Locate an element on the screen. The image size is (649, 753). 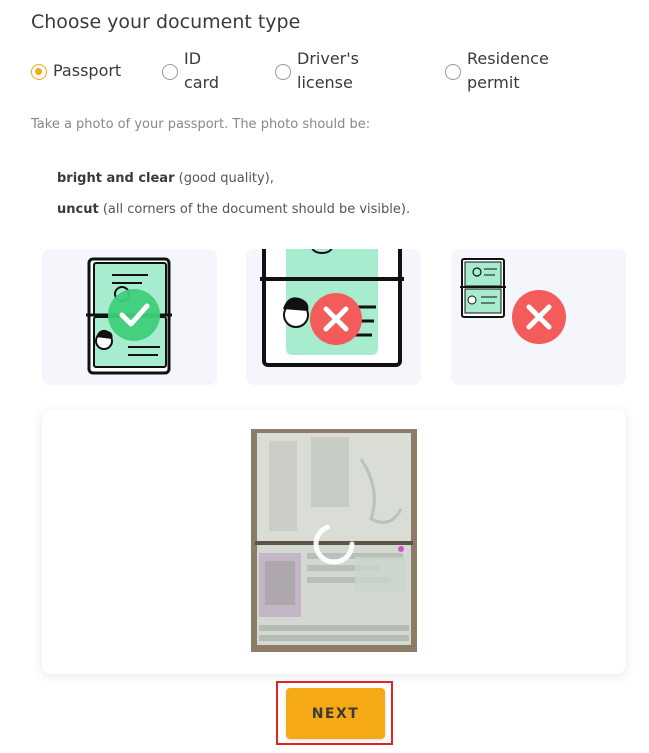
example-too-close-card is located at coordinates (333, 317).